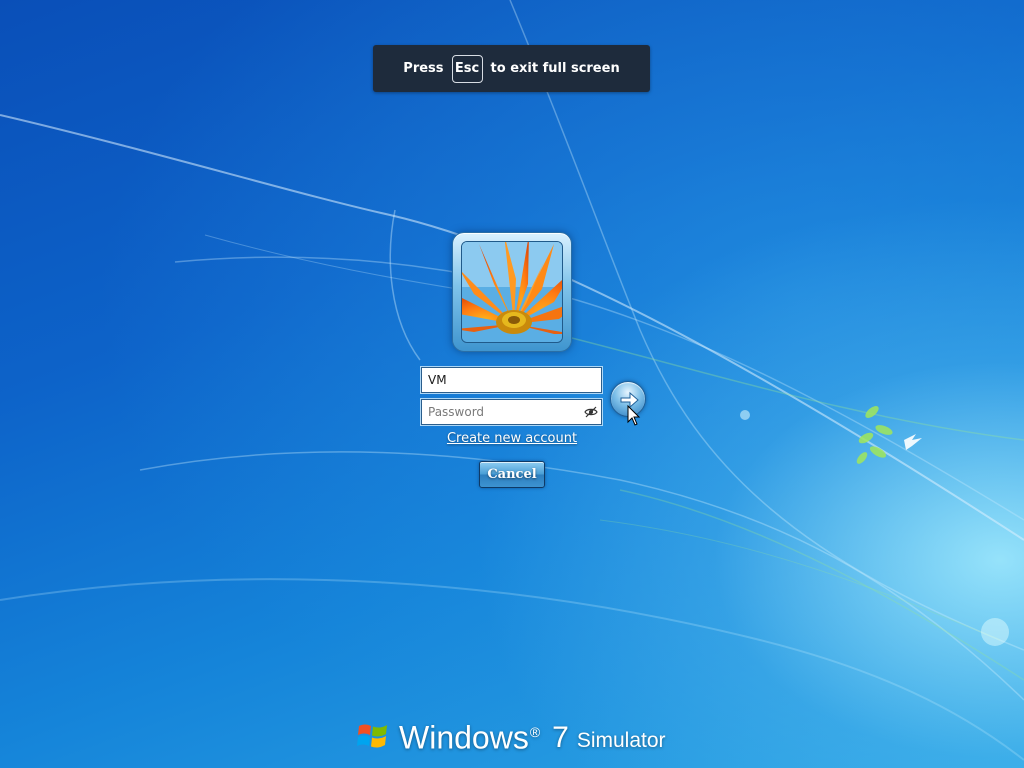 The height and width of the screenshot is (768, 1024). Describe the element at coordinates (555, 68) in the screenshot. I see `fullscreen-hint-suffix: to exit full screen` at that location.